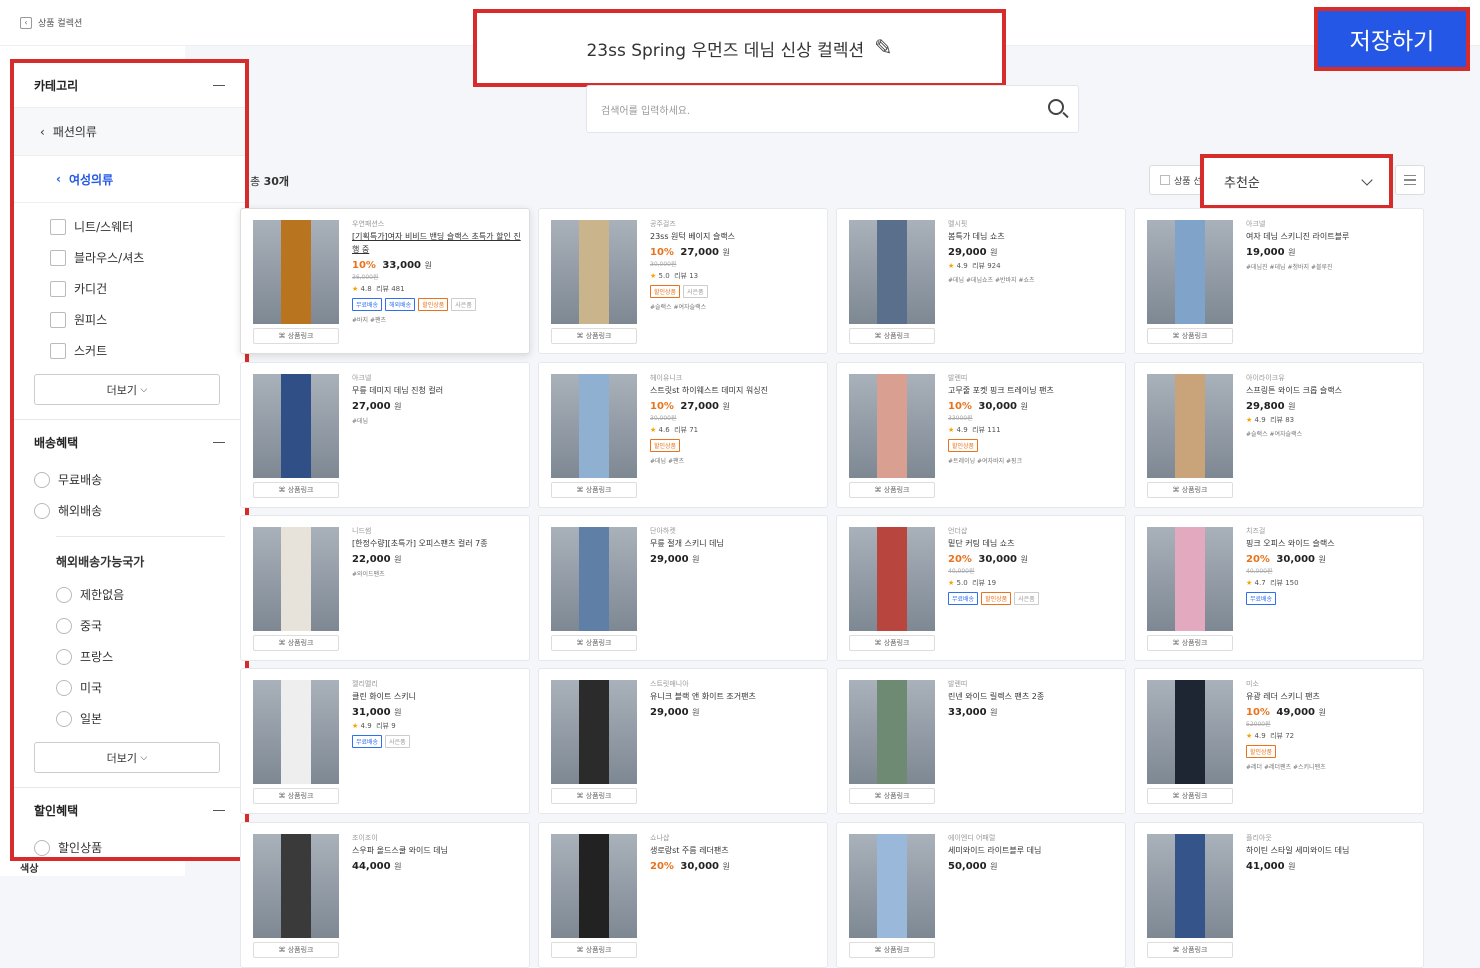 This screenshot has width=1480, height=968. What do you see at coordinates (129, 179) in the screenshot?
I see `category-crumb-women: ‹ 여성의류` at bounding box center [129, 179].